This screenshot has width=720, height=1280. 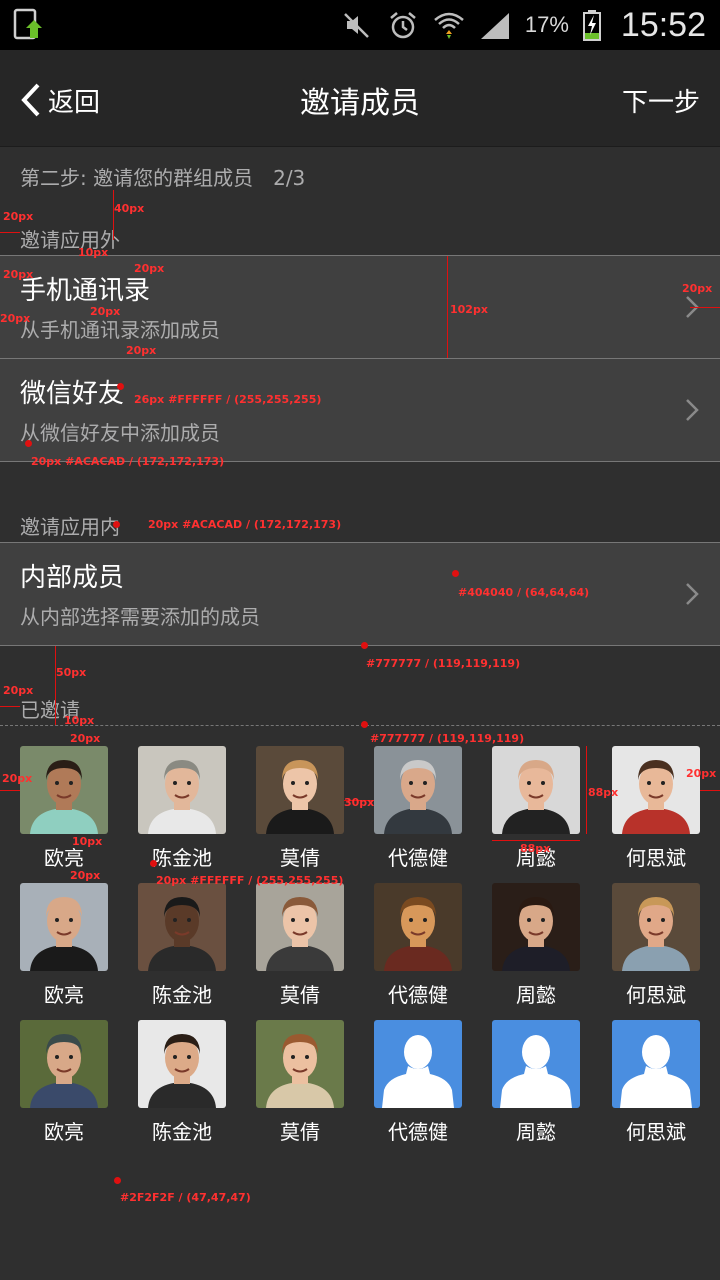 I want to click on row-subtitle: 从手机通讯录添加成员, so click(x=120, y=330).